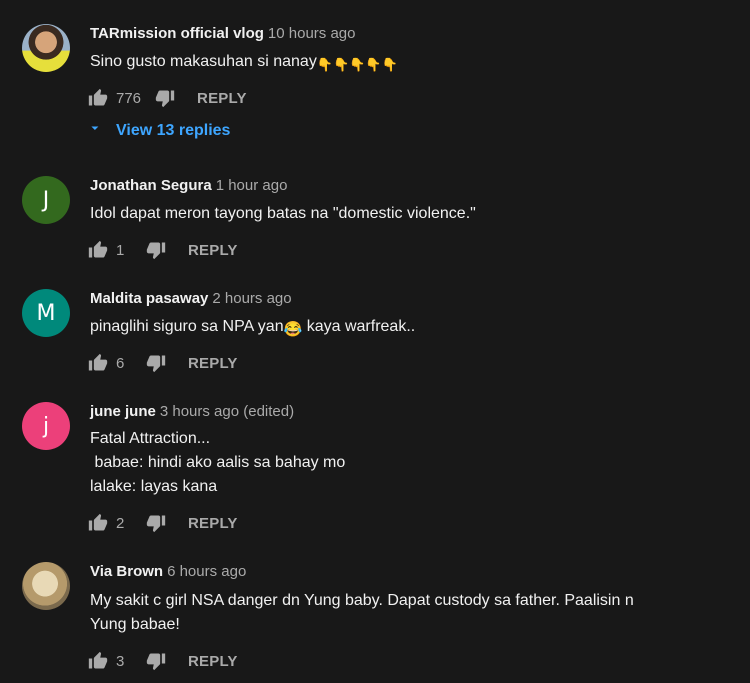 Image resolution: width=750 pixels, height=683 pixels. What do you see at coordinates (312, 33) in the screenshot?
I see `comment-time: 10 hours ago` at bounding box center [312, 33].